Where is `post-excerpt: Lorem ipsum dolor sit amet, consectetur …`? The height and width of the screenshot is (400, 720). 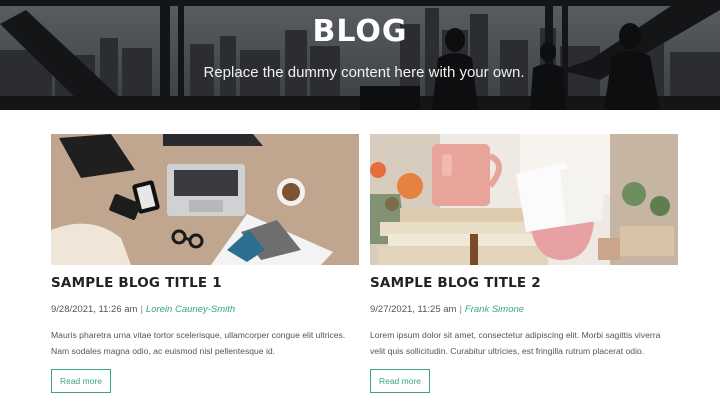 post-excerpt: Lorem ipsum dolor sit amet, consectetur … is located at coordinates (515, 343).